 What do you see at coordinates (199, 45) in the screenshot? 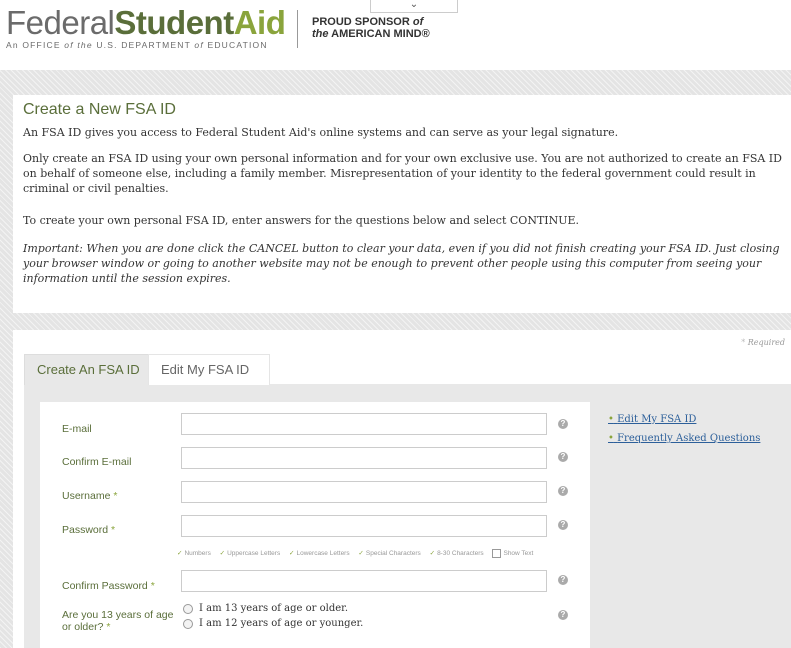
I see `logo-sub-part: of` at bounding box center [199, 45].